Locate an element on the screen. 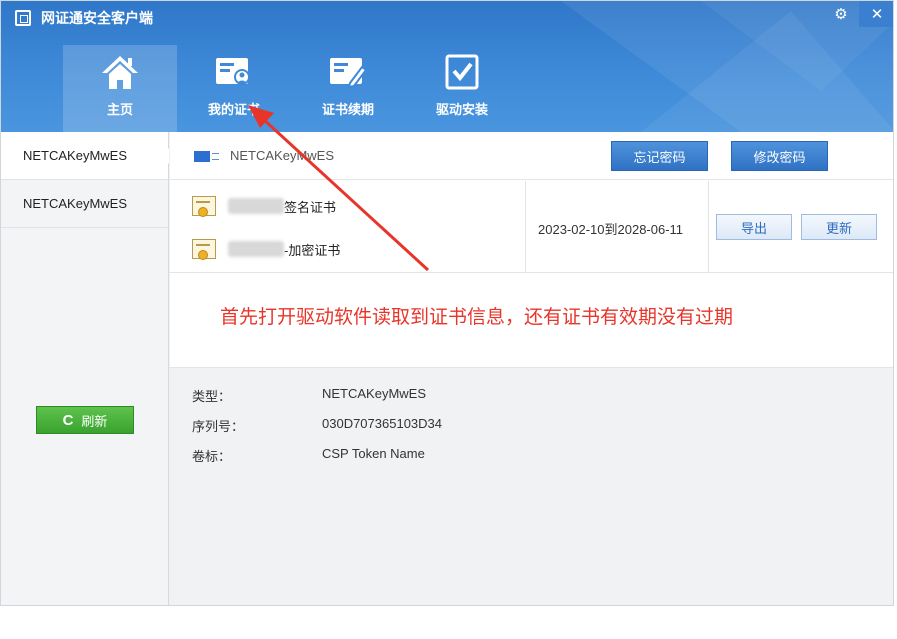 The height and width of the screenshot is (639, 897). certificate-list: 签名证书 -加密证书 2023-02-10到2028-06-11 导出 更新 is located at coordinates (531, 227).